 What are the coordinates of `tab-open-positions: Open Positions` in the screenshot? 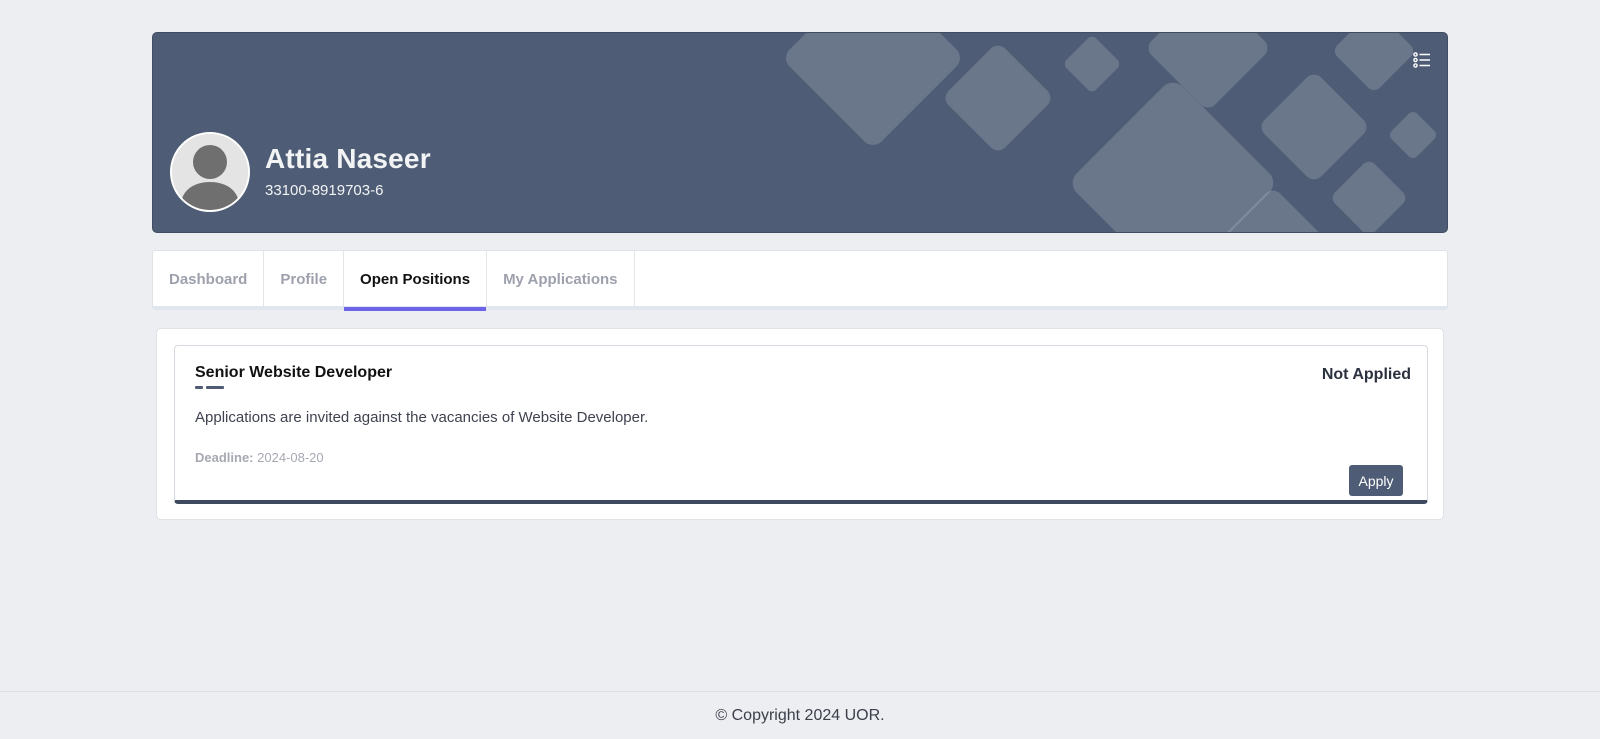 It's located at (416, 281).